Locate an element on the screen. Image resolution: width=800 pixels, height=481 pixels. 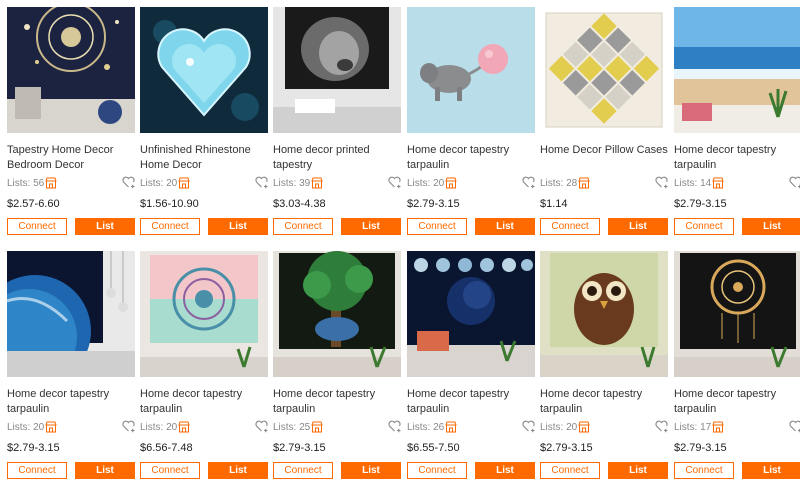
product-price: $6.55-7.50 is located at coordinates (433, 448).